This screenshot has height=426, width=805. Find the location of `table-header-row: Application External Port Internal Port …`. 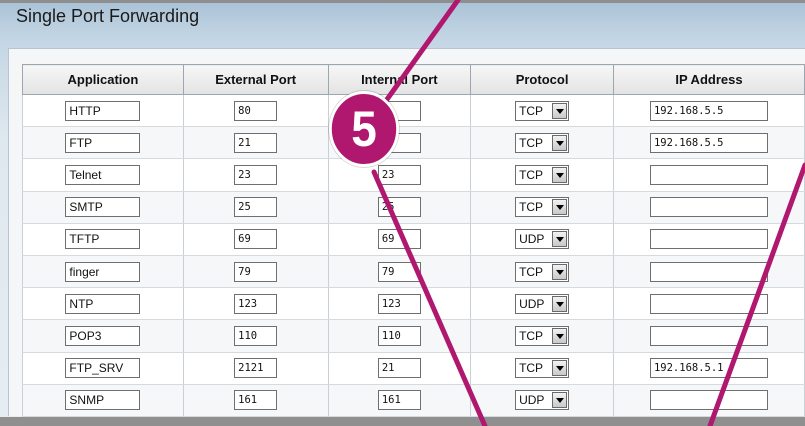

table-header-row: Application External Port Internal Port … is located at coordinates (413, 79).